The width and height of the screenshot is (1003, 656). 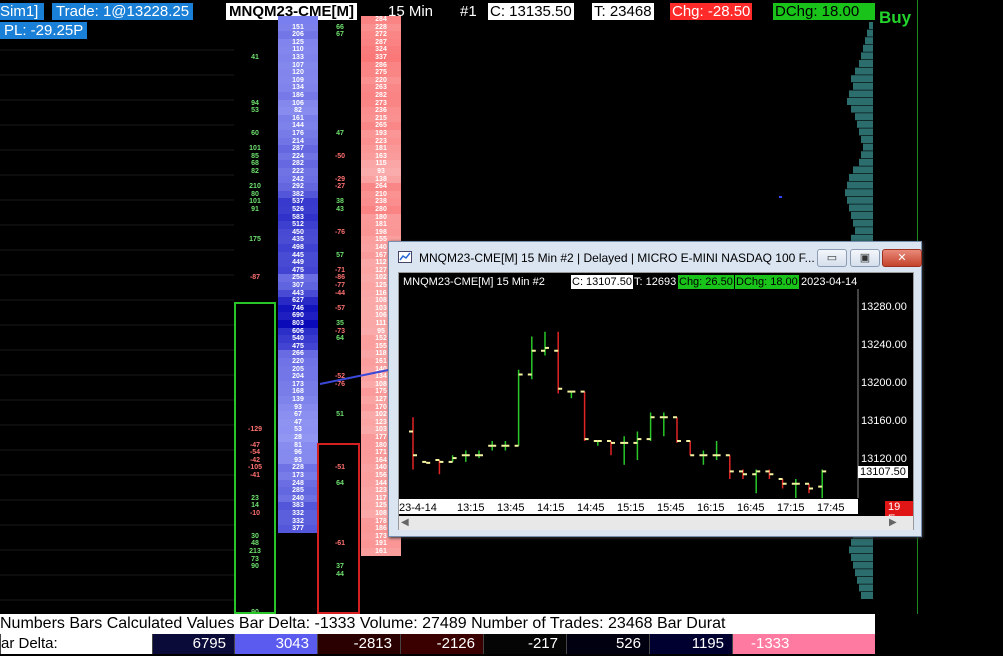 I want to click on y-tick-label: 13240.00, so click(x=884, y=345).